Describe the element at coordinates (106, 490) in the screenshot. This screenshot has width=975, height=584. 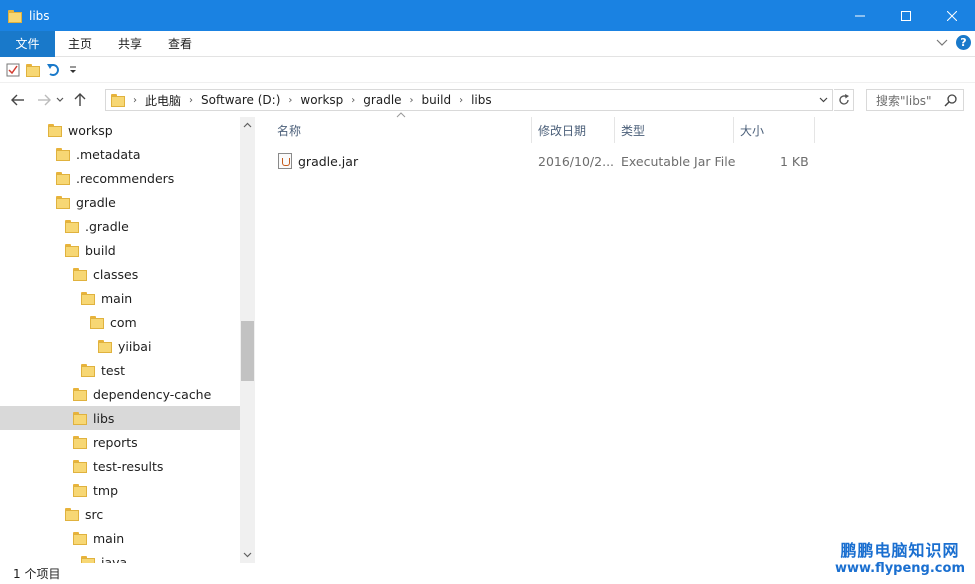
I see `tree-item-label: tmp` at that location.